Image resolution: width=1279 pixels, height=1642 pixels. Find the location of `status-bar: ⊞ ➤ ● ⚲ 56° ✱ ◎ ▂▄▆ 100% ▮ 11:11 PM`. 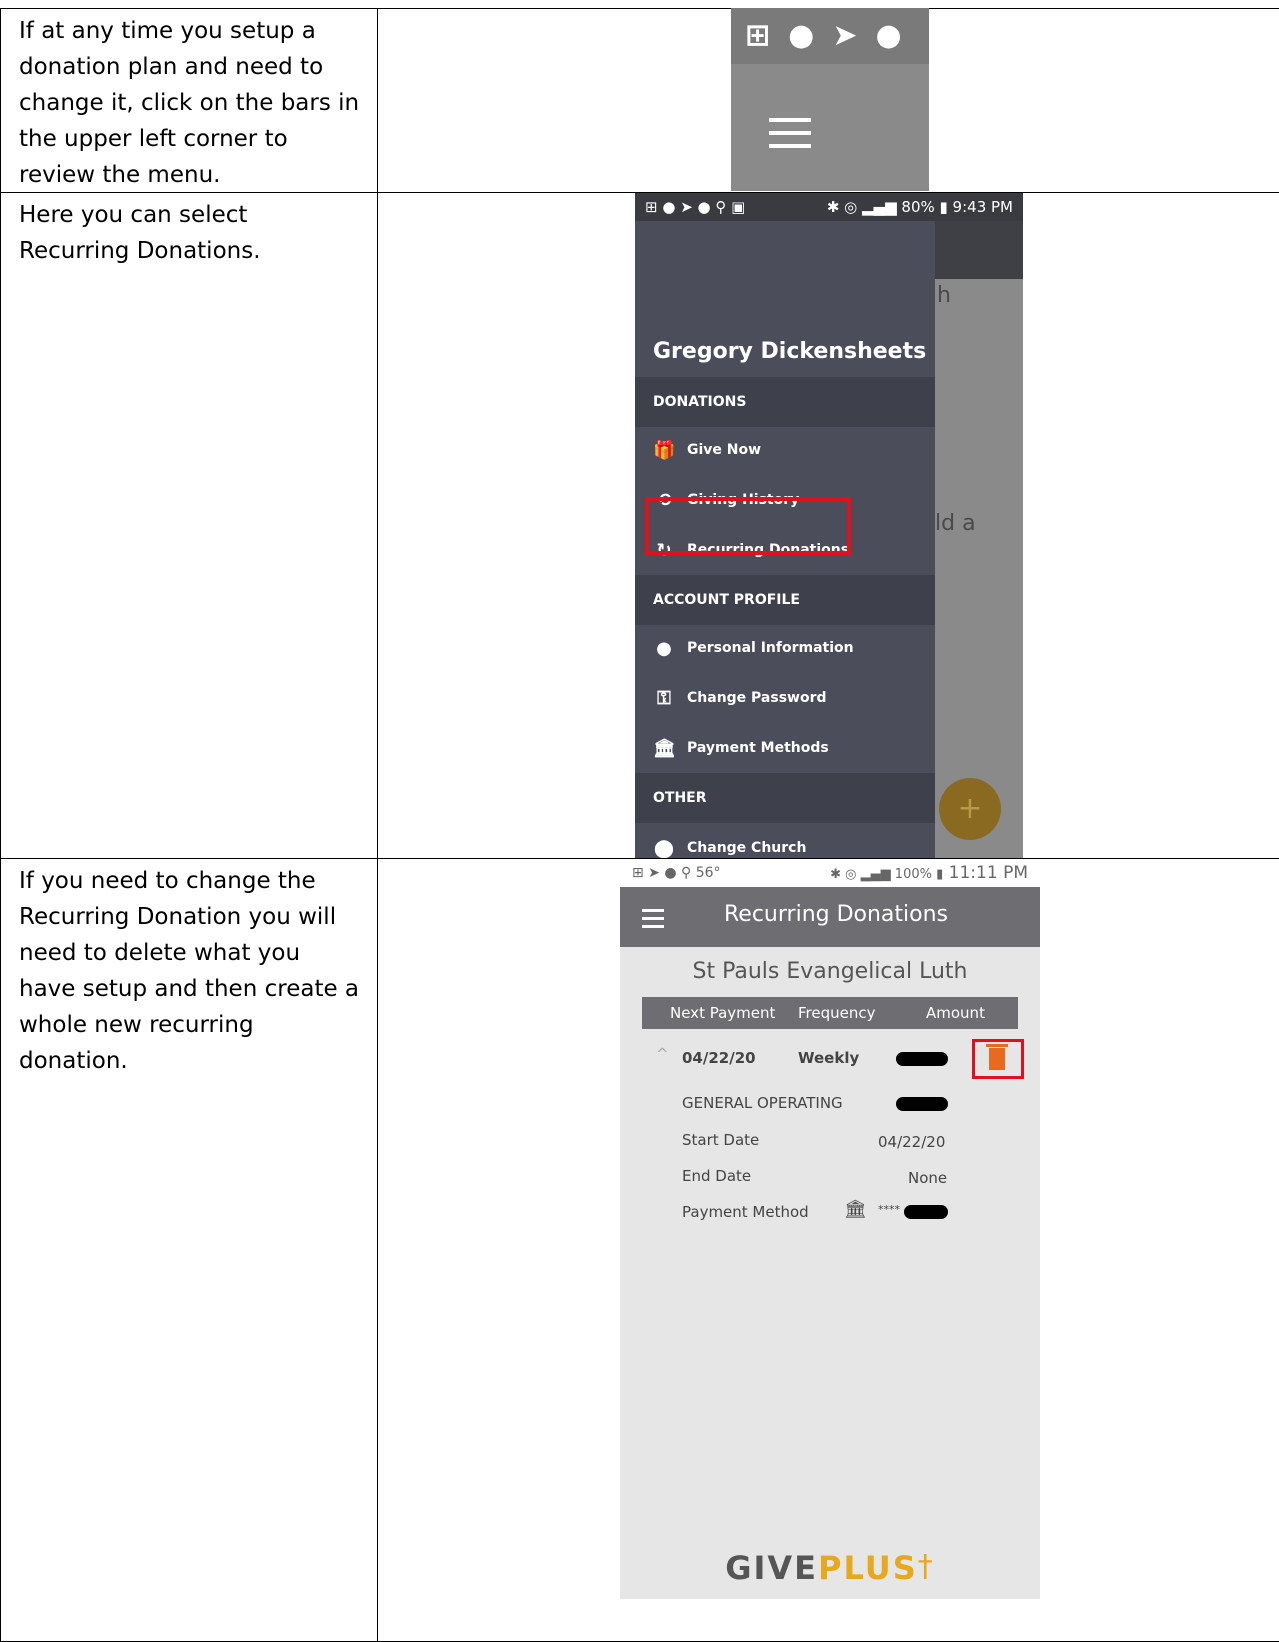

status-bar: ⊞ ➤ ● ⚲ 56° ✱ ◎ ▂▄▆ 100% ▮ 11:11 PM is located at coordinates (830, 873).